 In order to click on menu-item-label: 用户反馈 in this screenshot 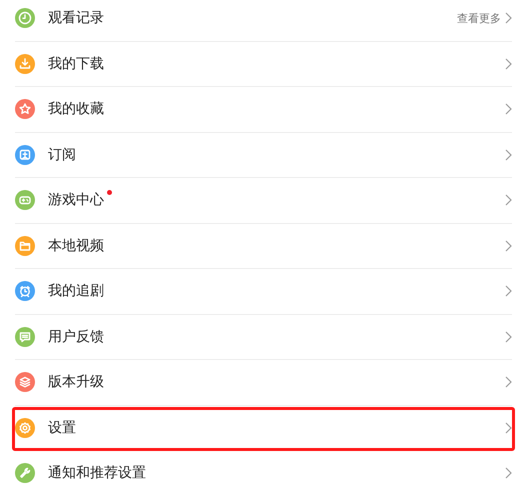, I will do `click(76, 337)`.